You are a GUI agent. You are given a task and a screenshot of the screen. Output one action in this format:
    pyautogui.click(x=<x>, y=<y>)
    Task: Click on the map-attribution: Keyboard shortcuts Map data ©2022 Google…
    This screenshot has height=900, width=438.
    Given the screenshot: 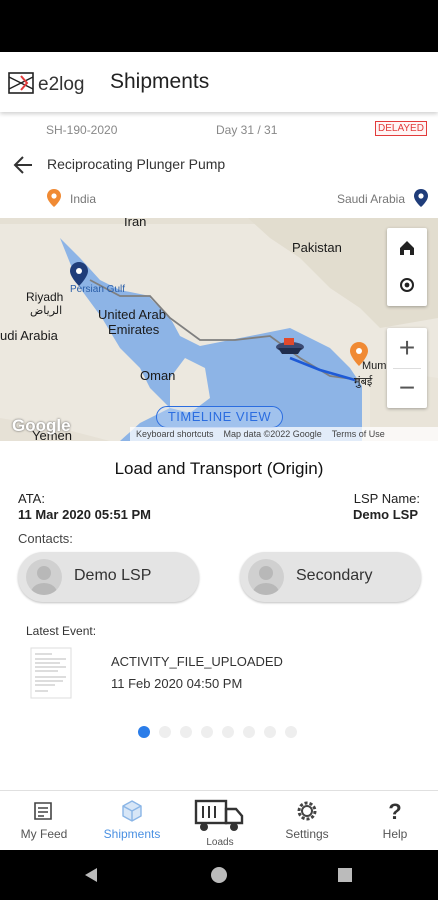 What is the action you would take?
    pyautogui.click(x=284, y=434)
    